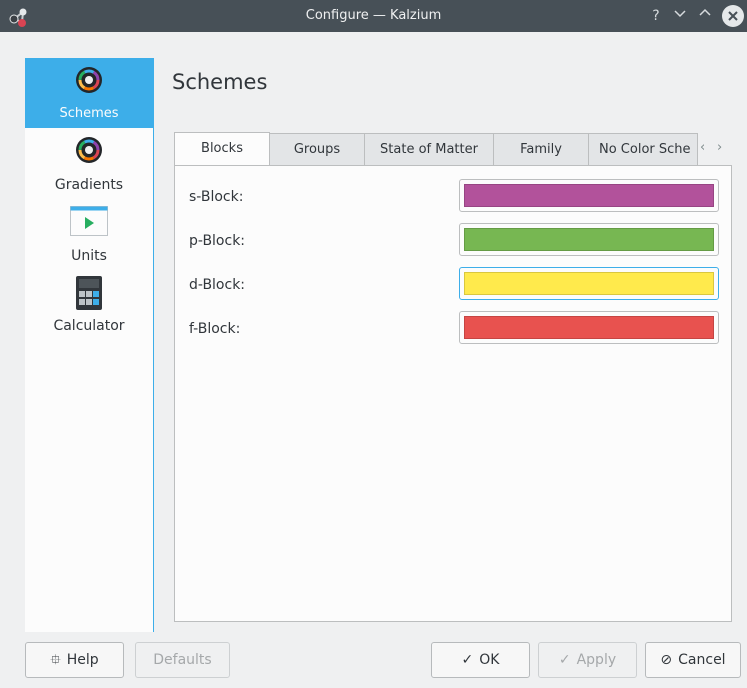 The image size is (747, 688). I want to click on sidebar-item-label: Gradients, so click(89, 185).